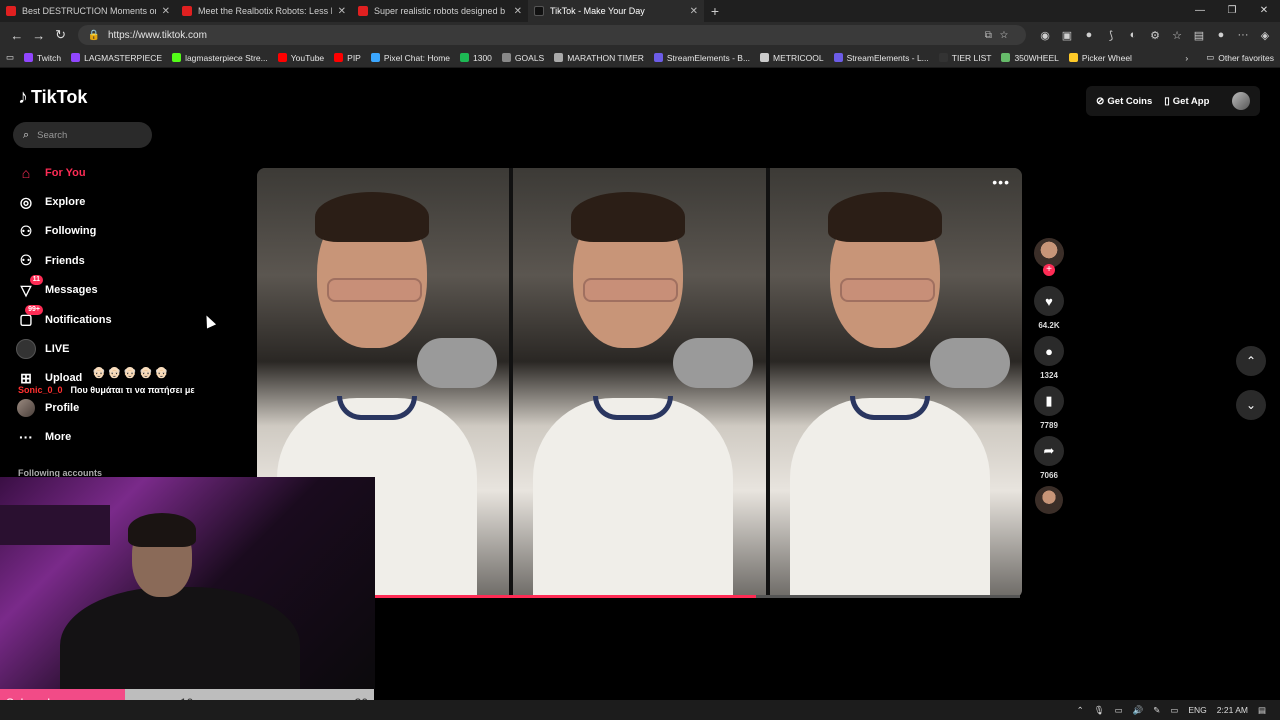  Describe the element at coordinates (1138, 710) in the screenshot. I see `volume-icon: 🔊` at that location.